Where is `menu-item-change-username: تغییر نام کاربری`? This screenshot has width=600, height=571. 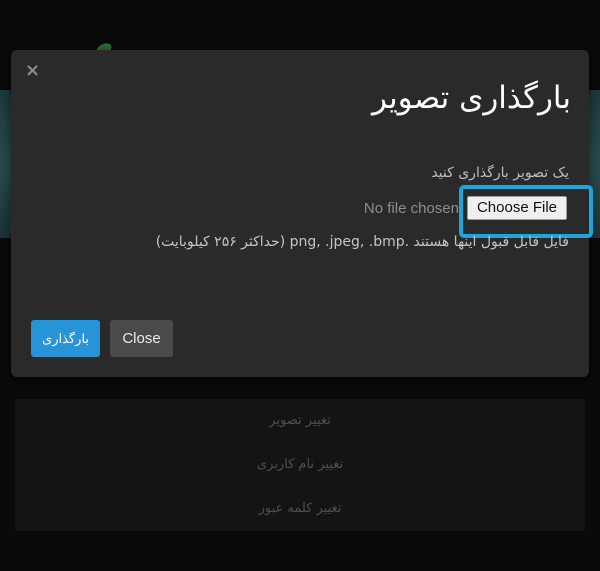 menu-item-change-username: تغییر نام کاربری is located at coordinates (300, 465).